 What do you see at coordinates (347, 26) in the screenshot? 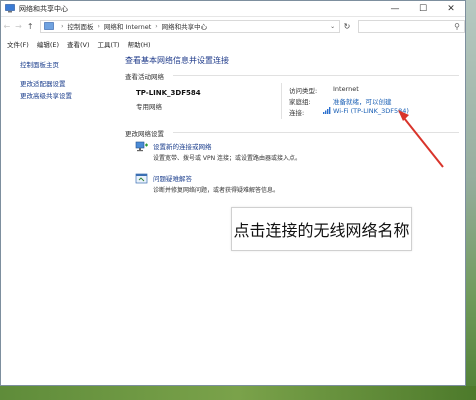
I see `refresh-icon: ↻` at bounding box center [347, 26].